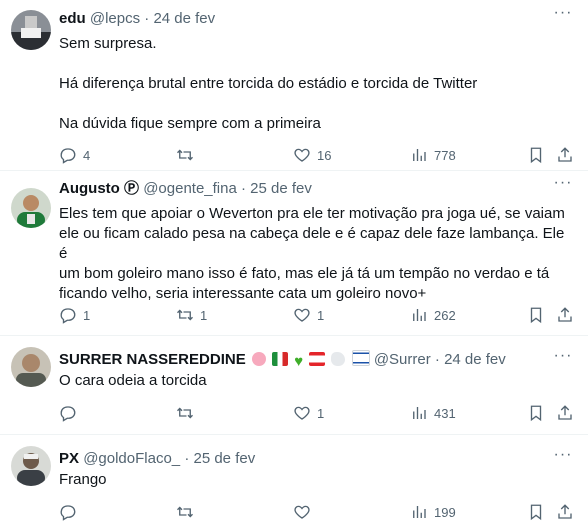 The width and height of the screenshot is (588, 530). I want to click on tweet-header: Augusto Ⓟ @ogente_fina · 25 de fev, so click(185, 189).